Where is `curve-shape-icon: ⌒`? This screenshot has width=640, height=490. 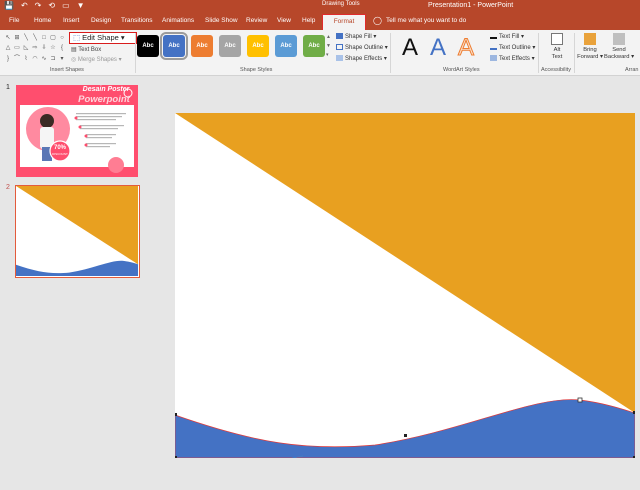
curve-shape-icon: ⌒ is located at coordinates (17, 59).